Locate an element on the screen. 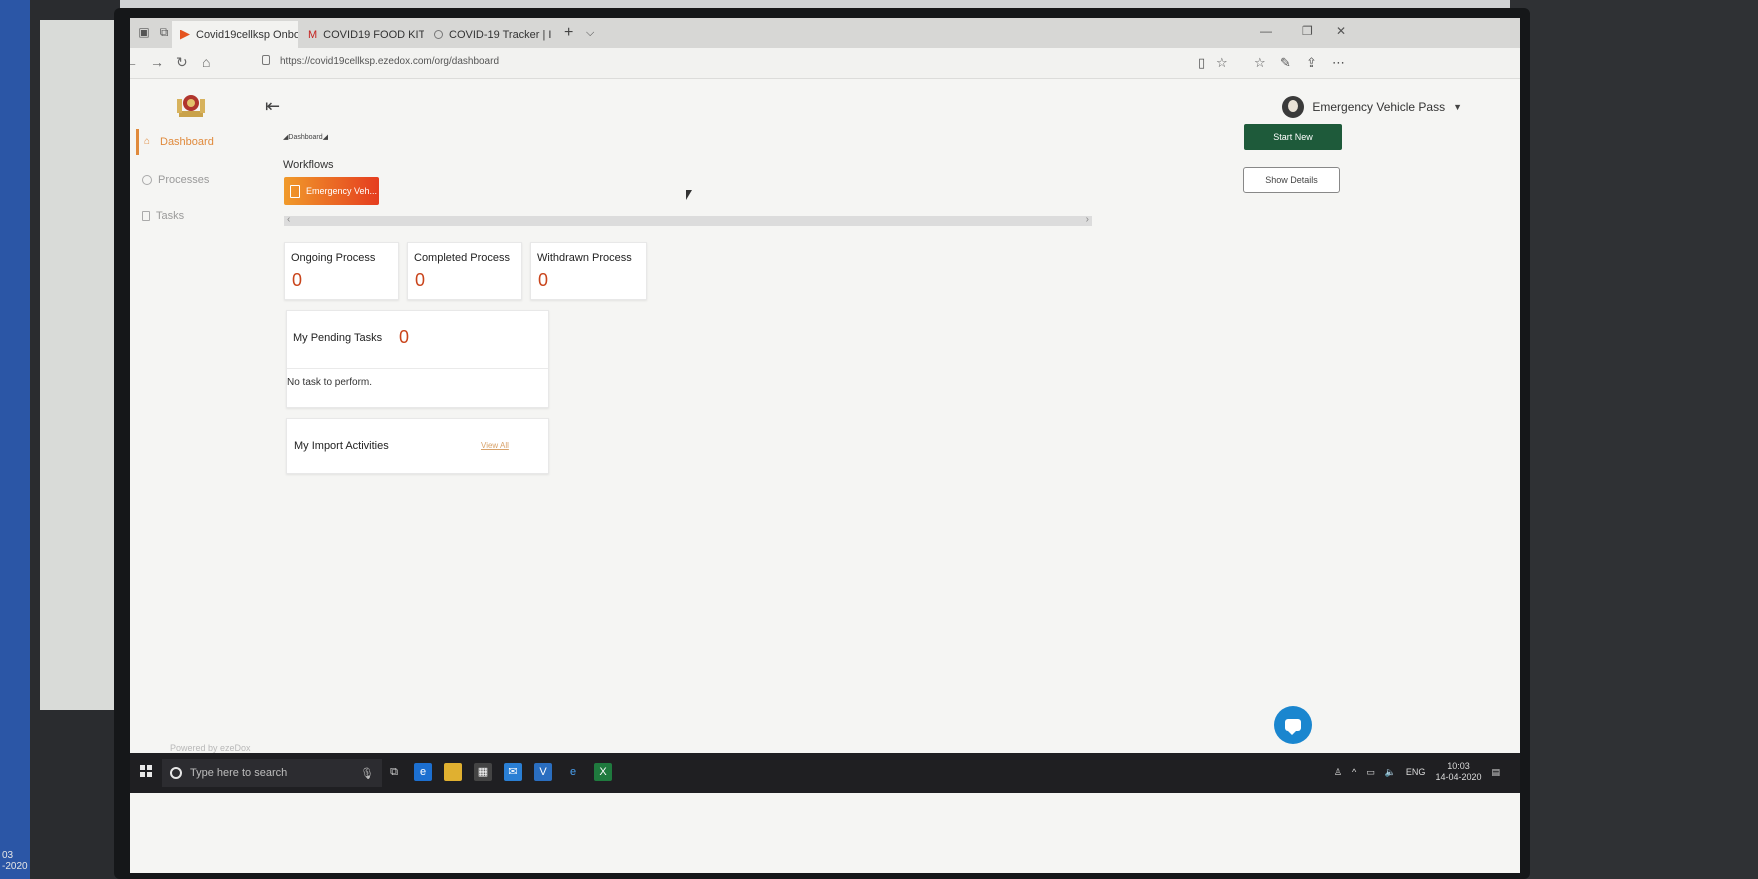 Image resolution: width=1758 pixels, height=879 pixels. tab-list-chevron-icon: ⌵ is located at coordinates (590, 33).